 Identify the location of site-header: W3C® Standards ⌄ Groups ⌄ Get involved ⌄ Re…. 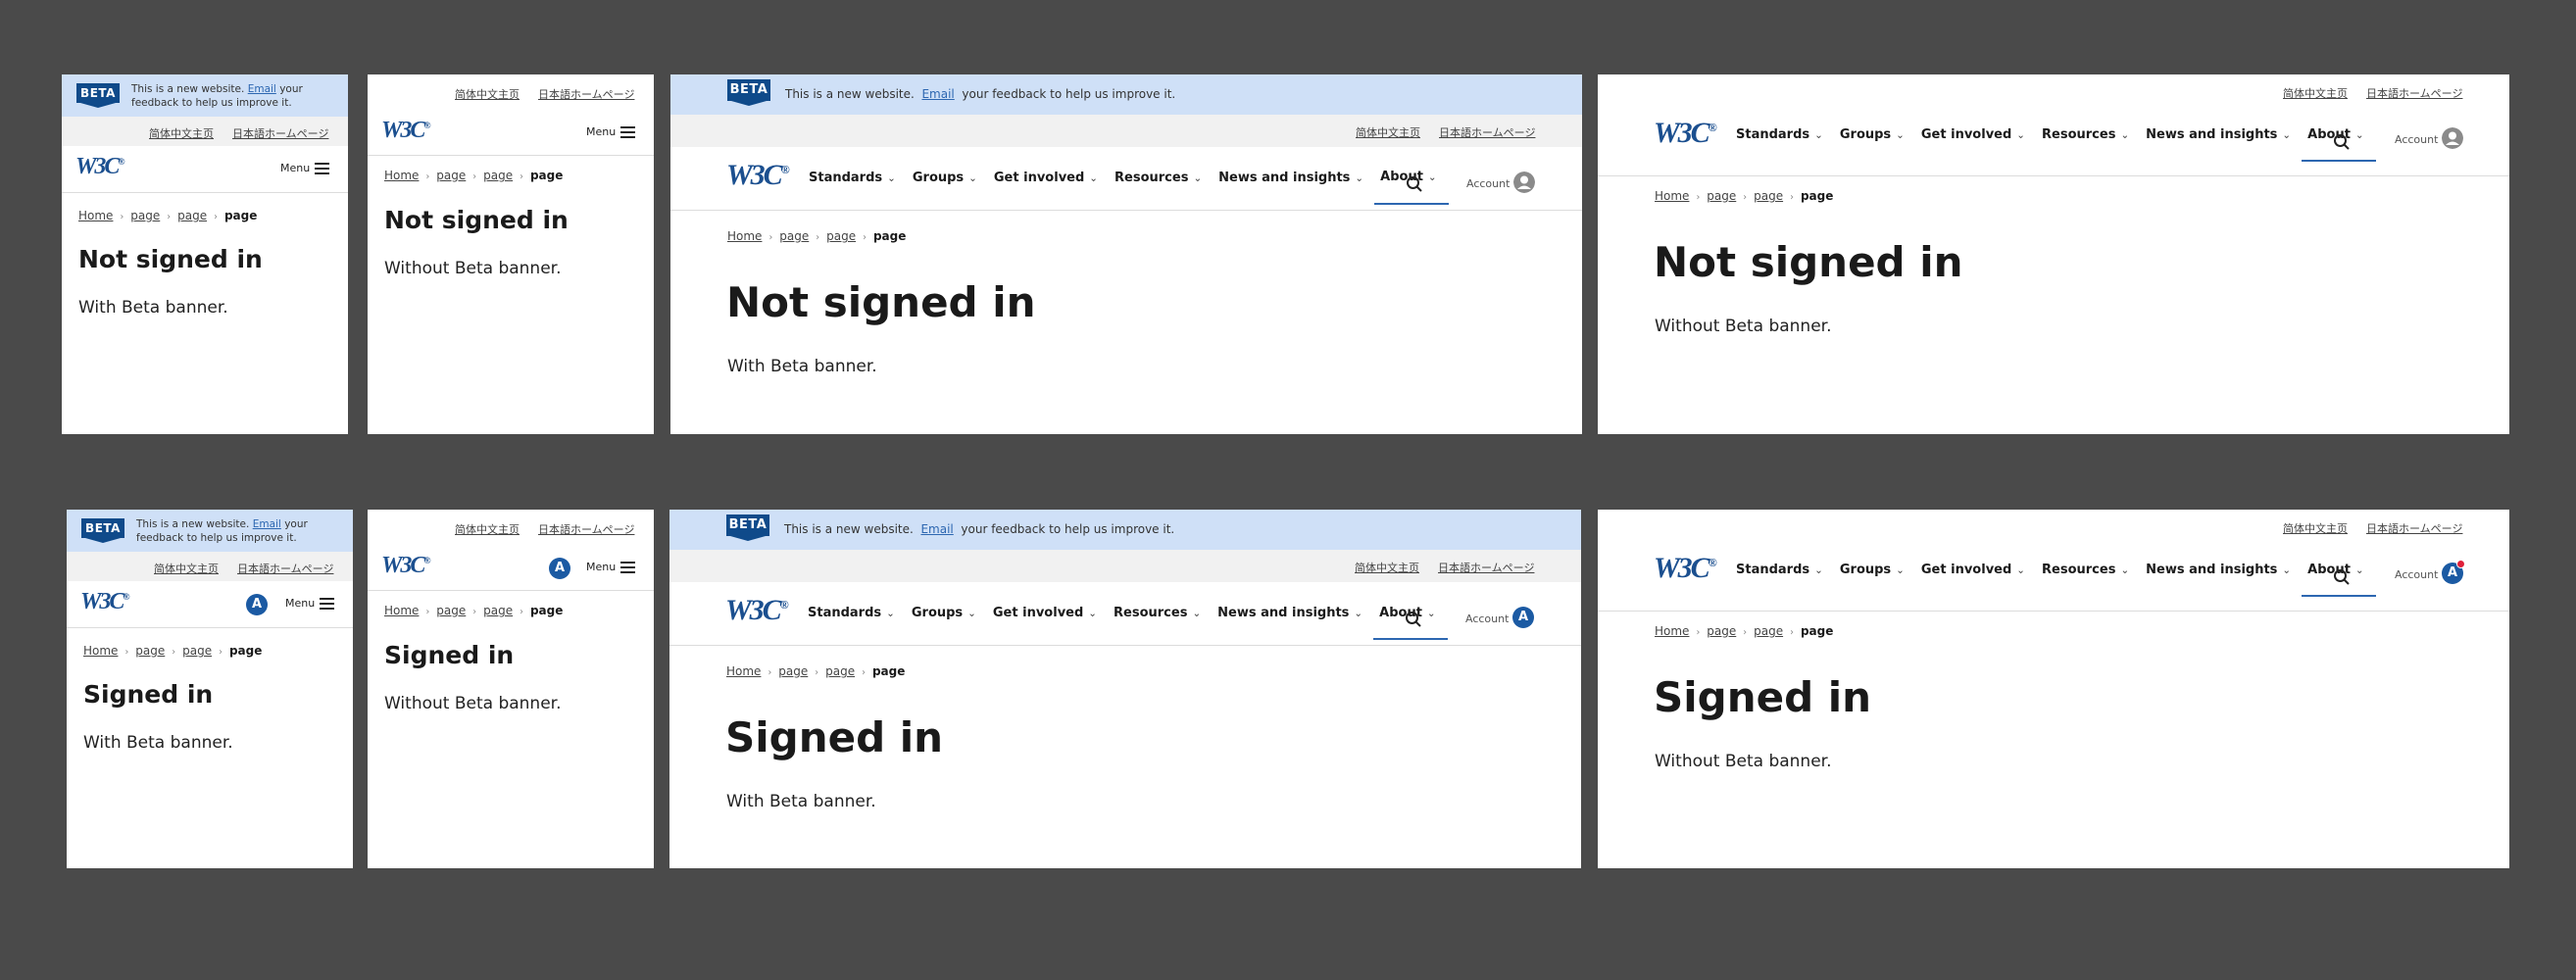
(2053, 577).